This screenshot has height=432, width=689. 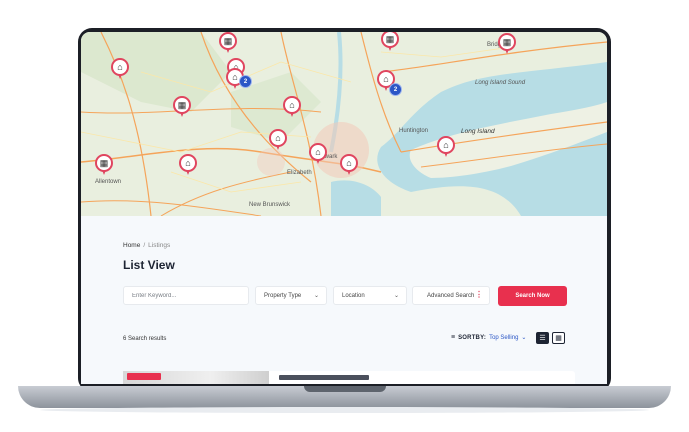 I want to click on sort-value: Top Selling, so click(x=503, y=338).